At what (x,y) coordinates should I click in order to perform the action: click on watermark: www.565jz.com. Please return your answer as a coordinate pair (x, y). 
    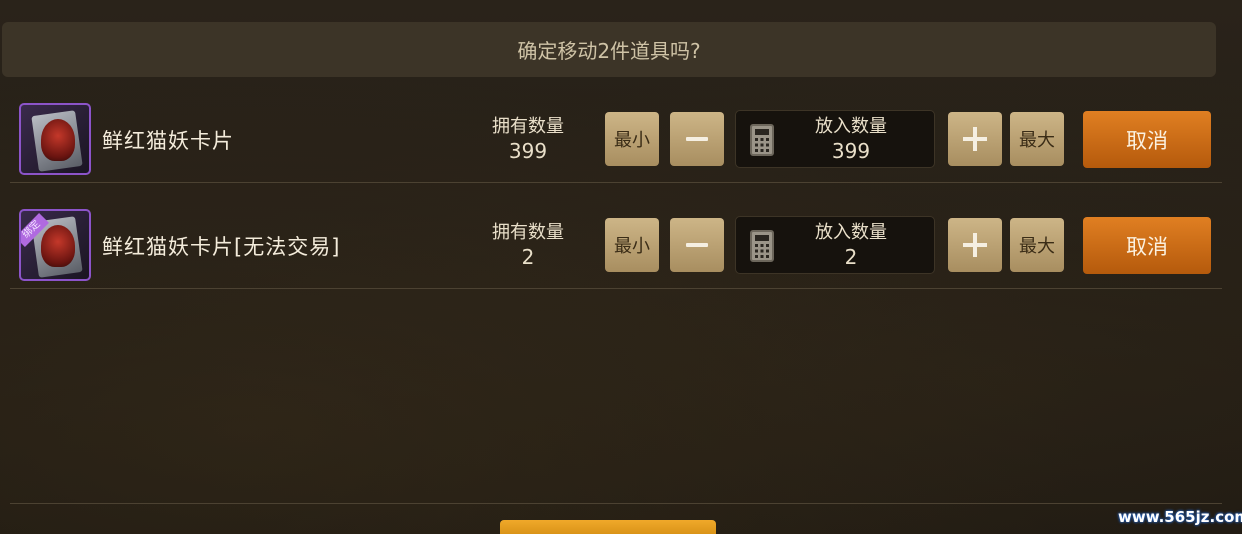
    Looking at the image, I should click on (1180, 517).